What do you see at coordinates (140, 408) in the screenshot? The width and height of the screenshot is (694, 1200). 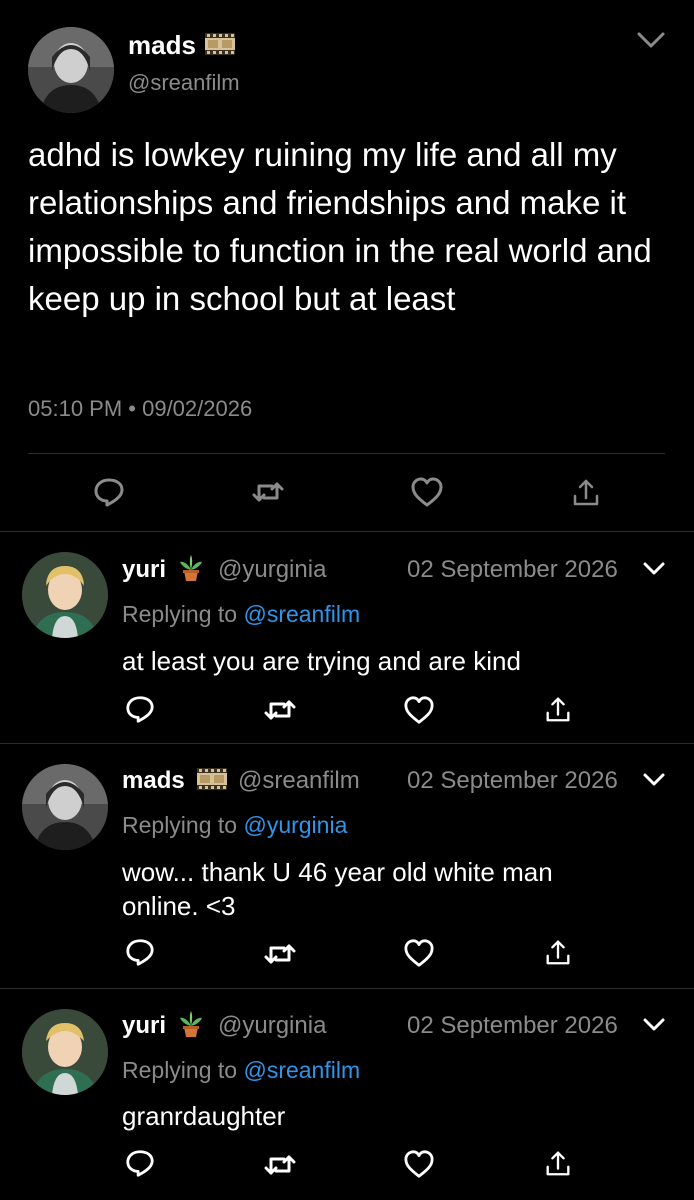 I see `tweet-timestamp: 05:10 PM • 09/02/2026` at bounding box center [140, 408].